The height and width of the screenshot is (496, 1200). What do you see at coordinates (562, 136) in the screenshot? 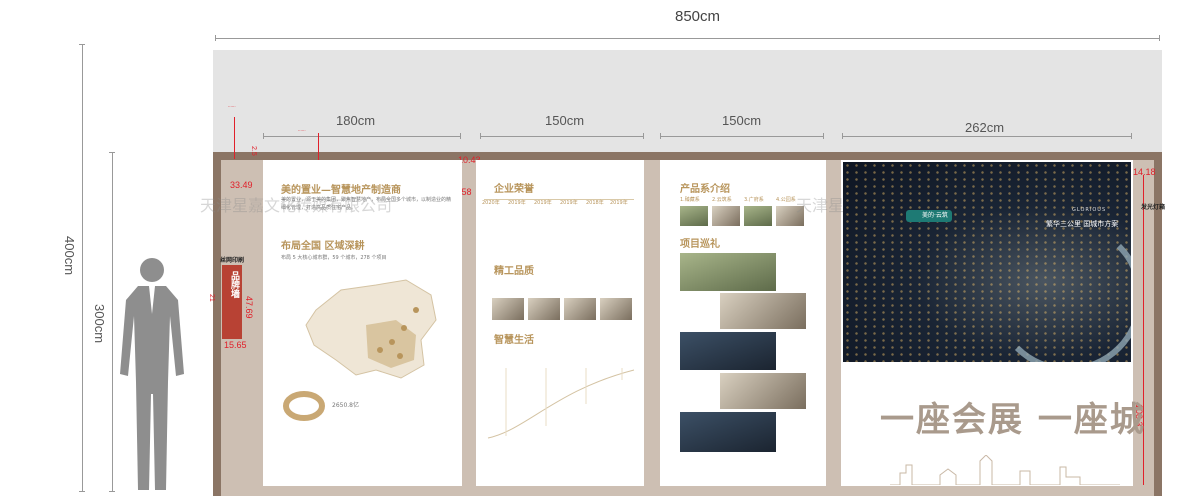
I see `section-2-line` at bounding box center [562, 136].